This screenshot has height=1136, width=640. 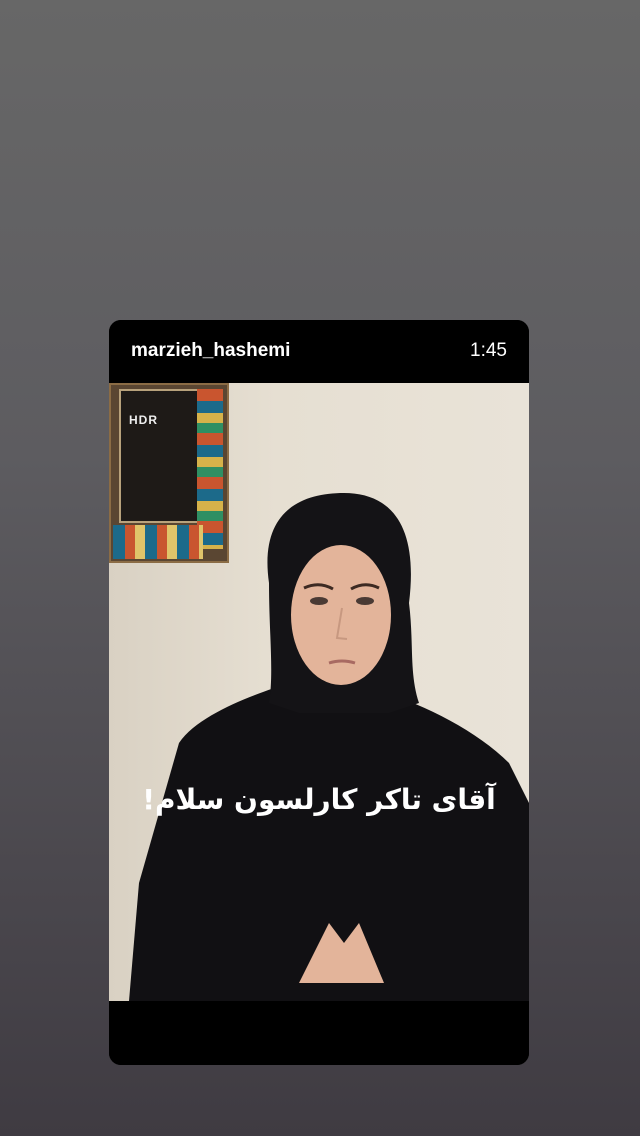 What do you see at coordinates (319, 351) in the screenshot?
I see `story-header: marzieh_hashemi 1:45` at bounding box center [319, 351].